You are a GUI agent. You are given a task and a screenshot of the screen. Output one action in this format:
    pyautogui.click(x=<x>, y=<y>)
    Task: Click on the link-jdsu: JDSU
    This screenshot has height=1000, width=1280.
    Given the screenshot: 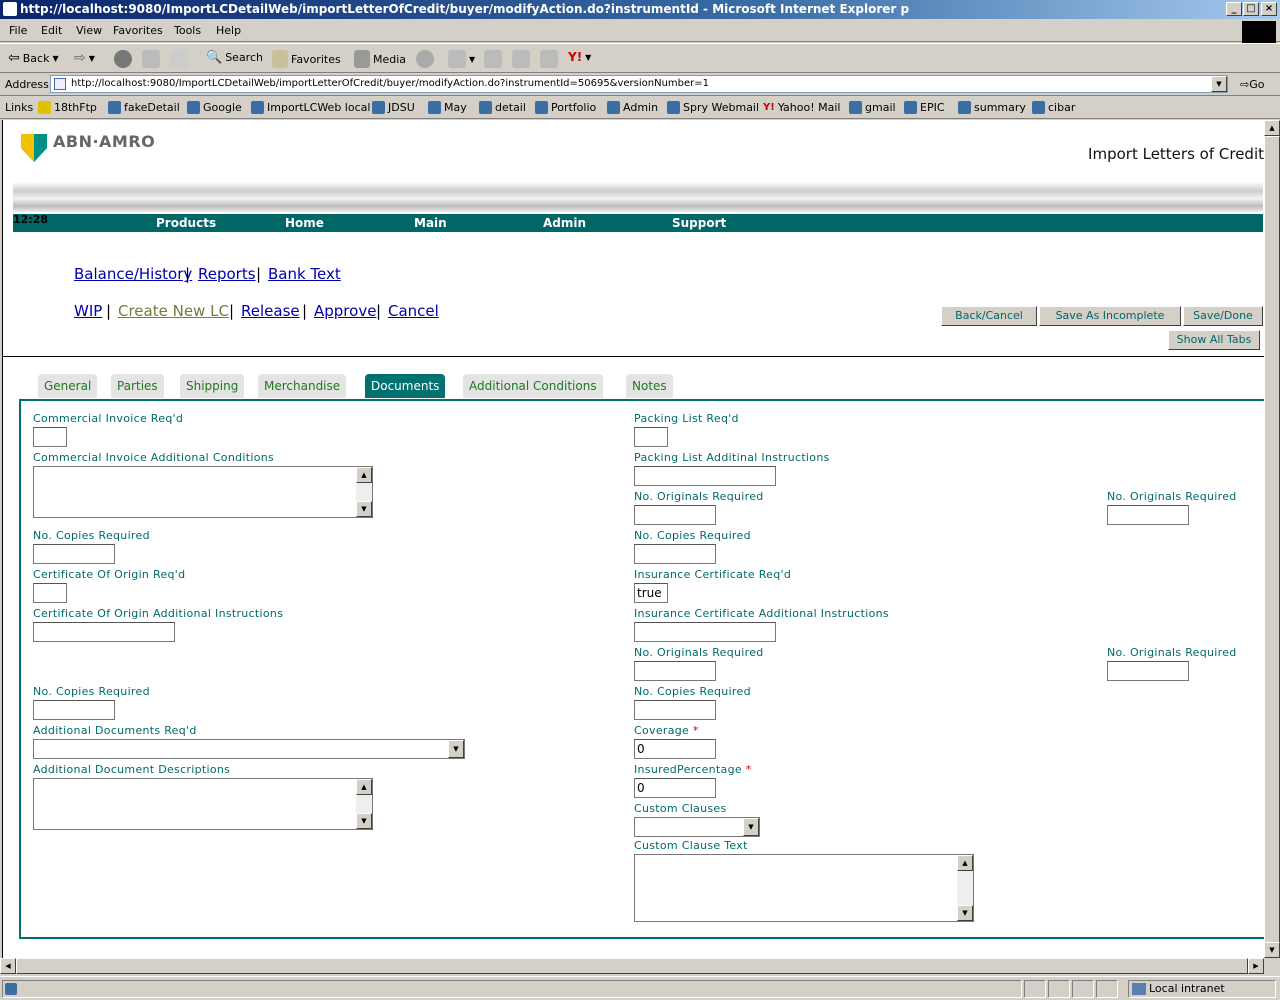 What is the action you would take?
    pyautogui.click(x=393, y=107)
    